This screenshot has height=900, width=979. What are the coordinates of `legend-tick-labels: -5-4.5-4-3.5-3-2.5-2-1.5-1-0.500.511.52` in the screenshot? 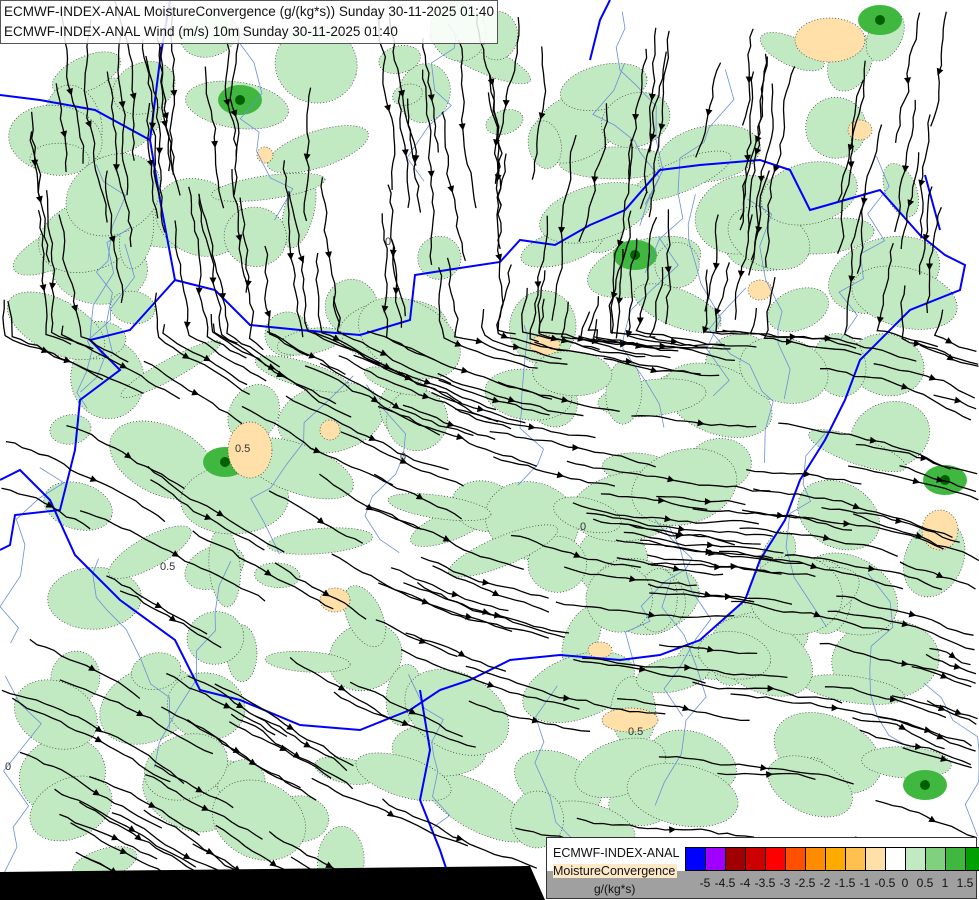 It's located at (830, 884).